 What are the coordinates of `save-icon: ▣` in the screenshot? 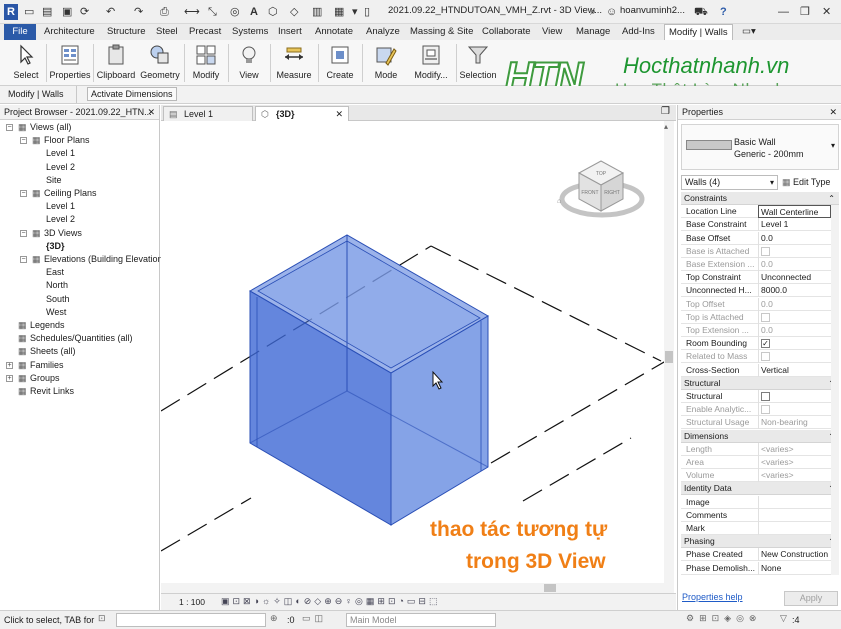 It's located at (67, 12).